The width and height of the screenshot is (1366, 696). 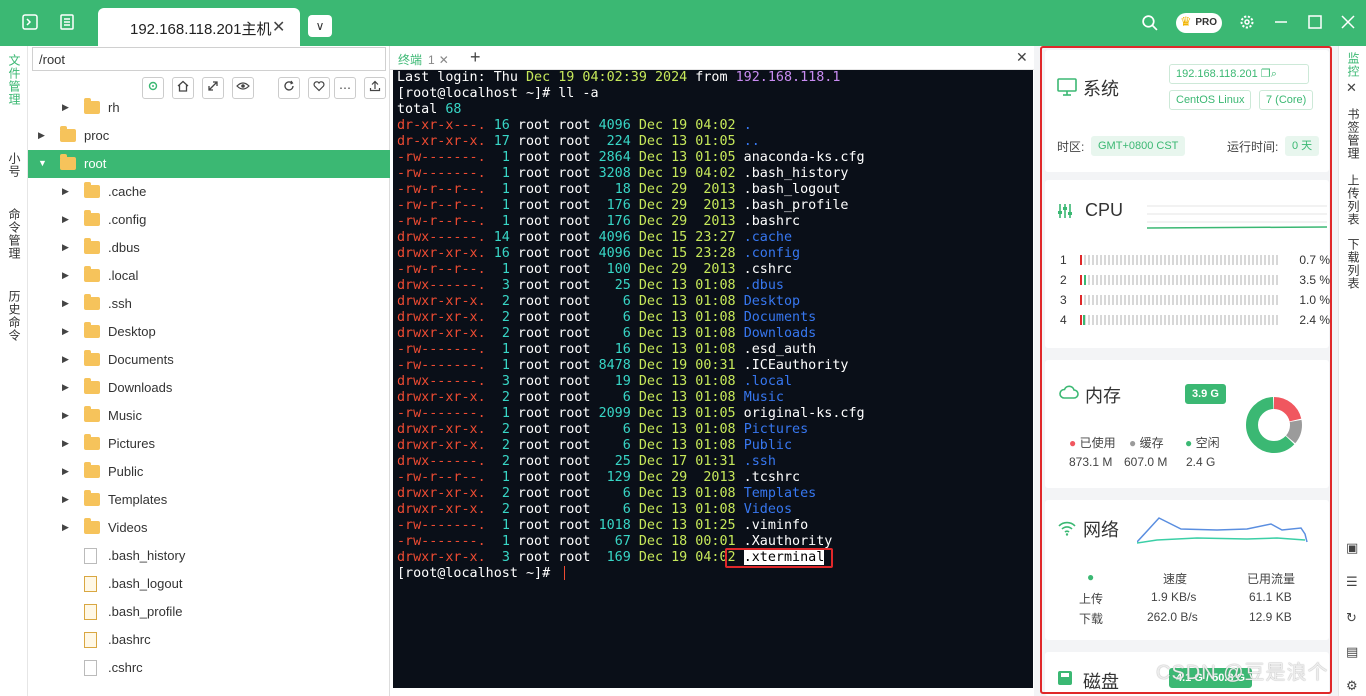 What do you see at coordinates (209, 640) in the screenshot?
I see `tree-item: .bashrc` at bounding box center [209, 640].